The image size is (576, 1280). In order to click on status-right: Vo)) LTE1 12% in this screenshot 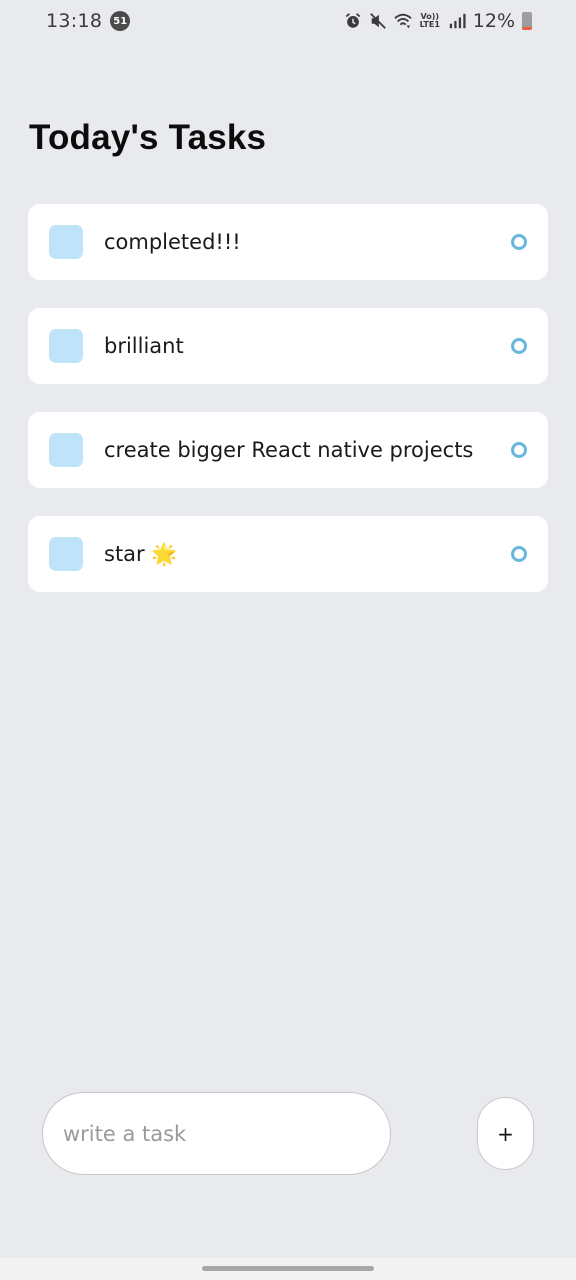, I will do `click(438, 21)`.